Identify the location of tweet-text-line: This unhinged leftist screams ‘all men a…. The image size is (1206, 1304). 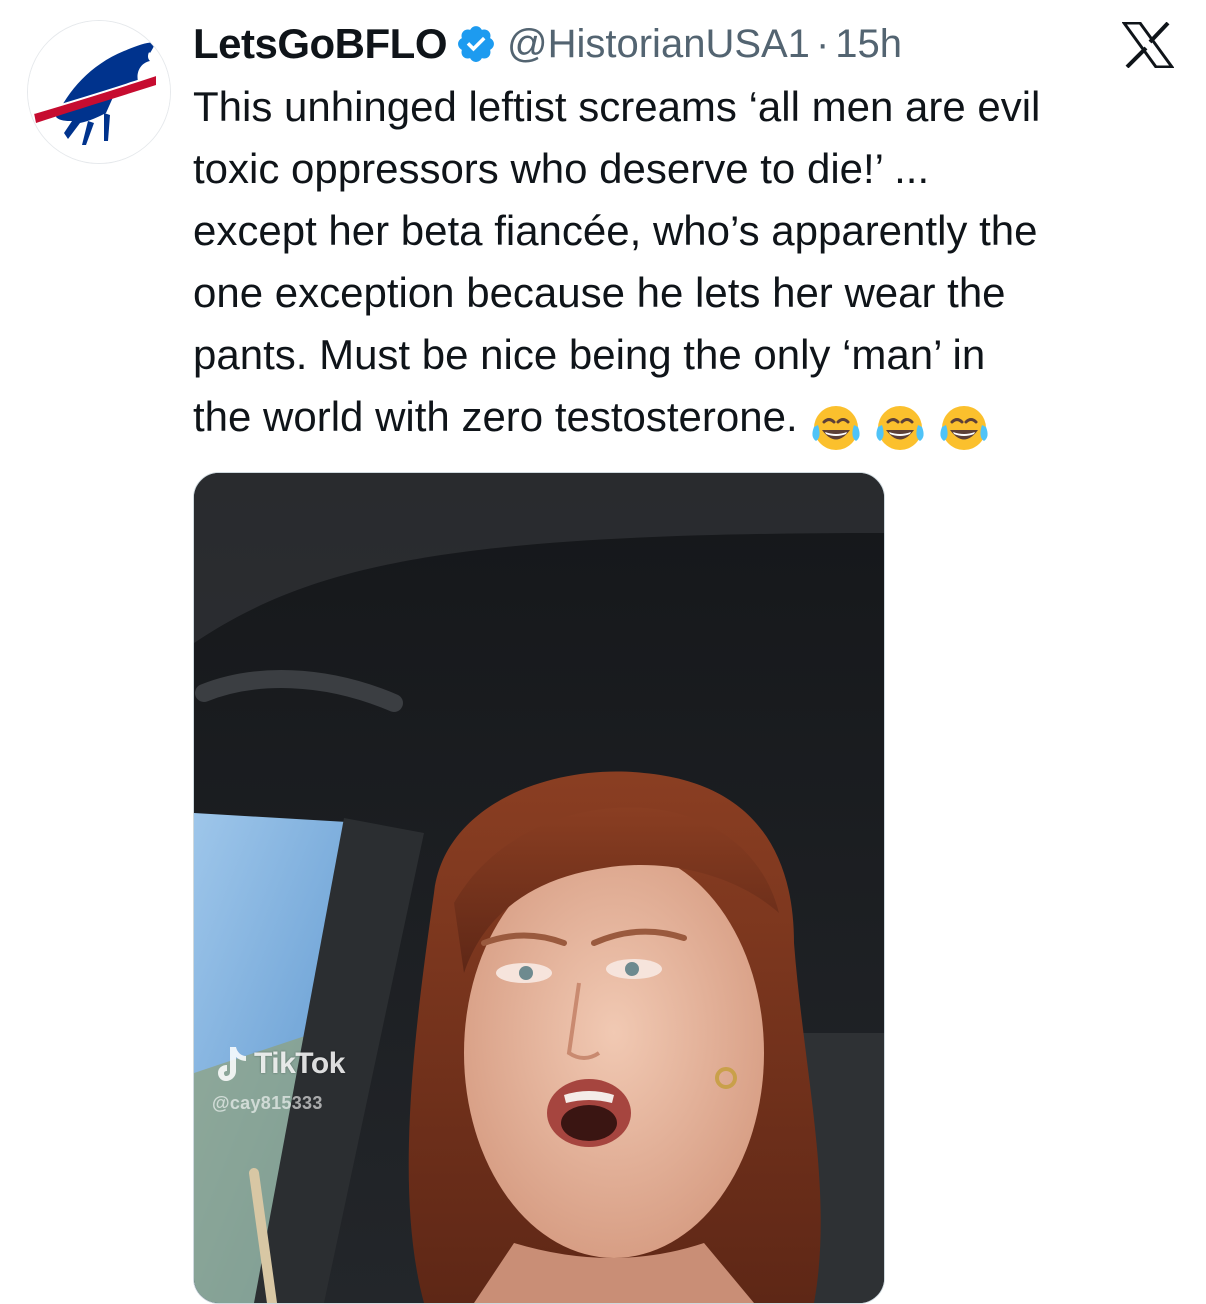
(617, 106).